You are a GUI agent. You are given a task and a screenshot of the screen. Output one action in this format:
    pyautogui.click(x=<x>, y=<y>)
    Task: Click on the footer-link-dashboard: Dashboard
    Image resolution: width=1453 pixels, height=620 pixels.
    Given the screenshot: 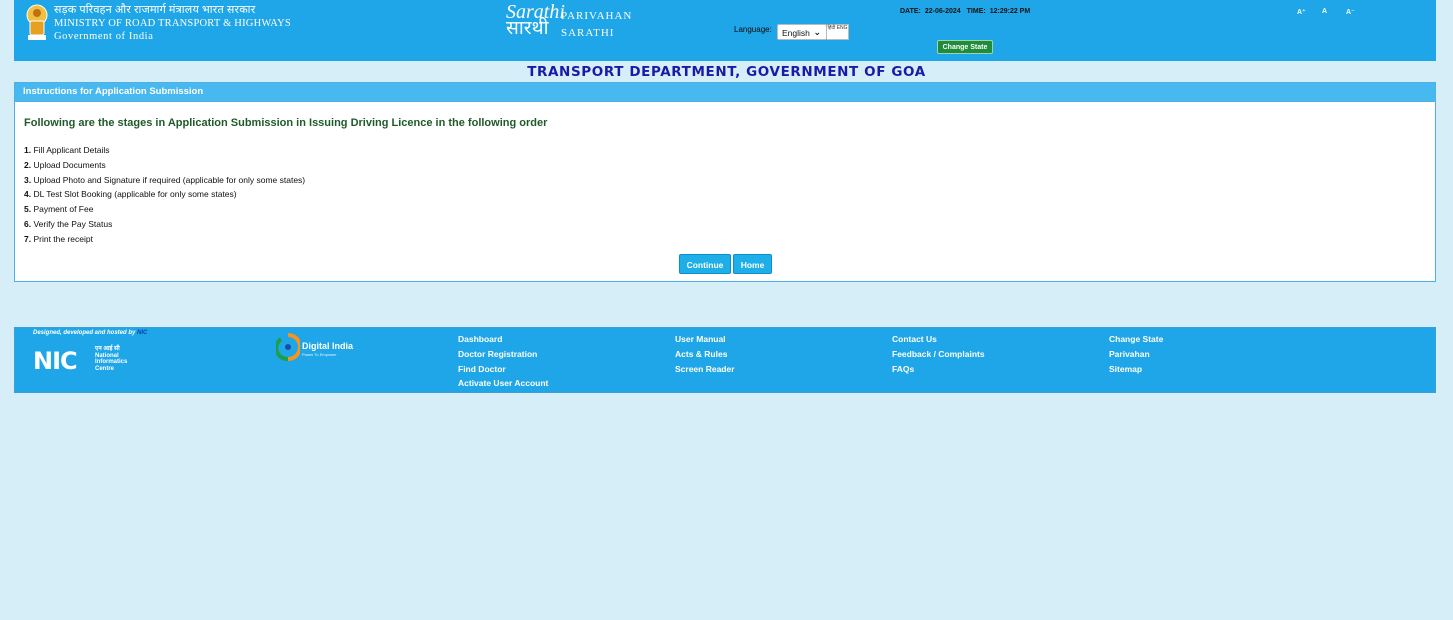 What is the action you would take?
    pyautogui.click(x=503, y=339)
    